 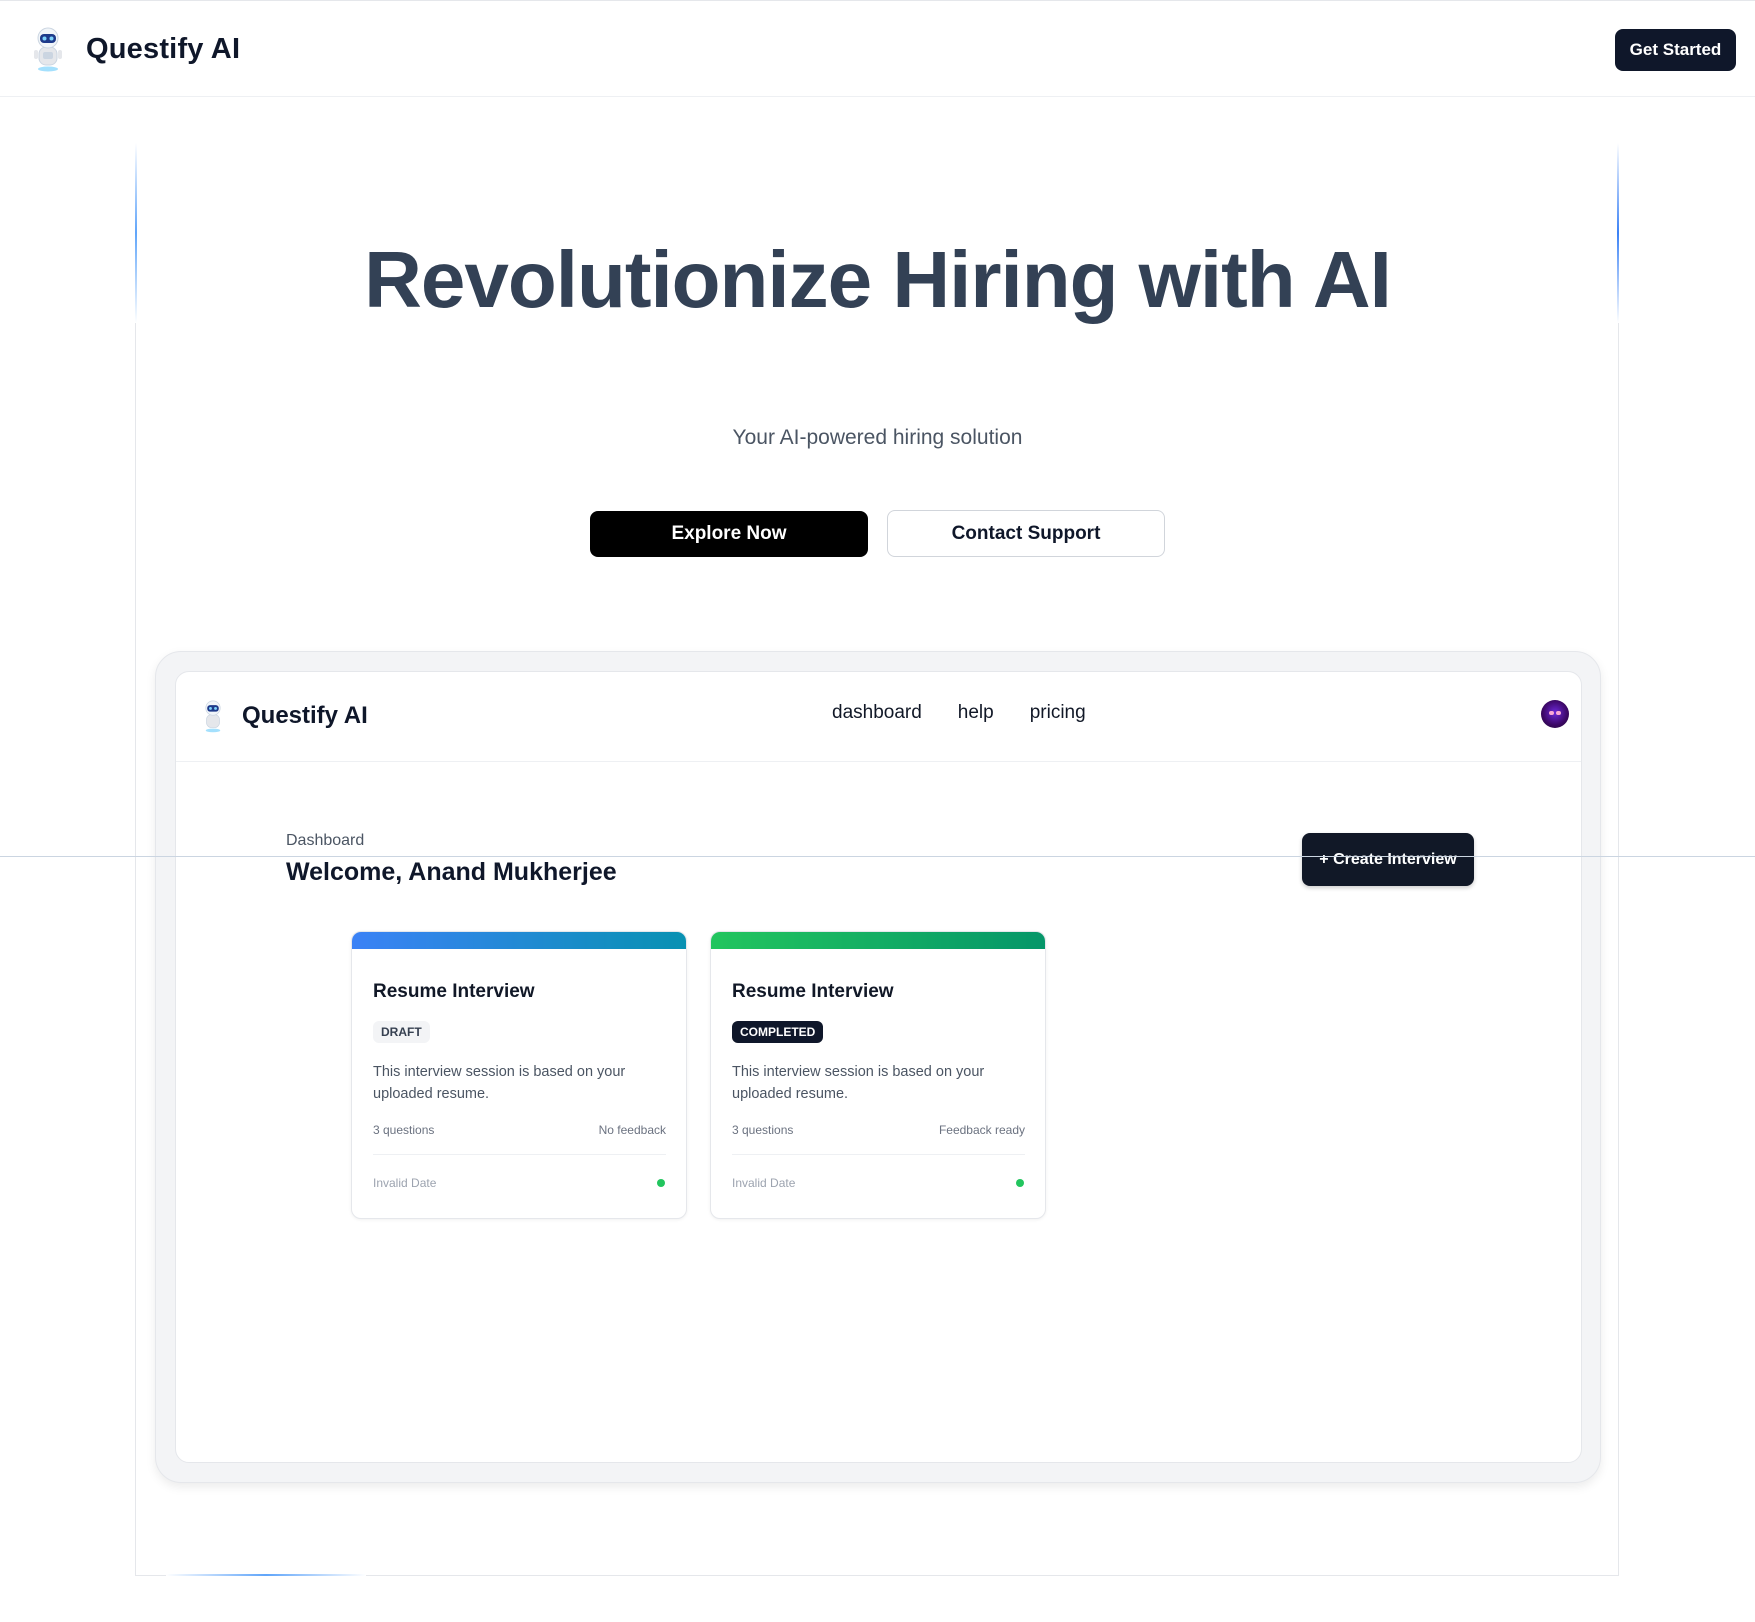 What do you see at coordinates (778, 1032) in the screenshot?
I see `status-badge: COMPLETED` at bounding box center [778, 1032].